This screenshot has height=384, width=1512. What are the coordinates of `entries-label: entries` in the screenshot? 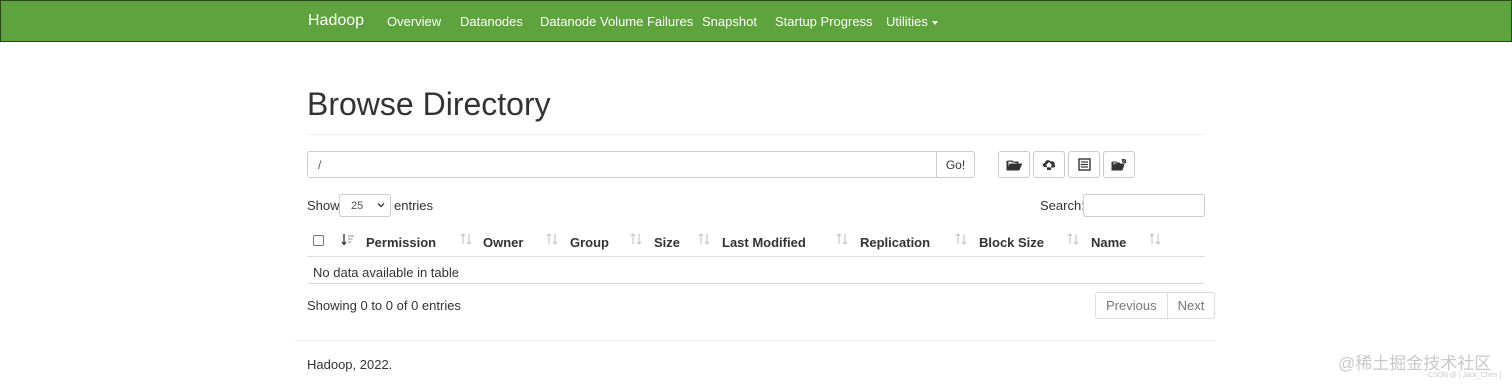 It's located at (414, 205).